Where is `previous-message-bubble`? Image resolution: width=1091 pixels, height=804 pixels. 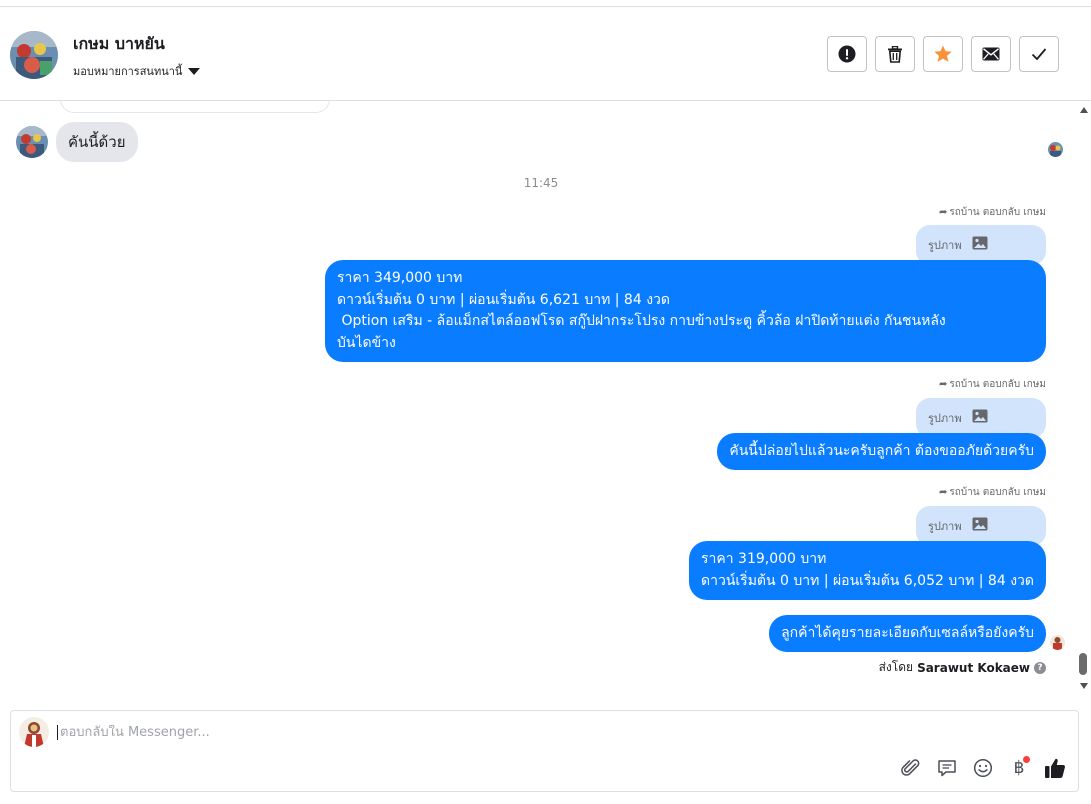
previous-message-bubble is located at coordinates (195, 107).